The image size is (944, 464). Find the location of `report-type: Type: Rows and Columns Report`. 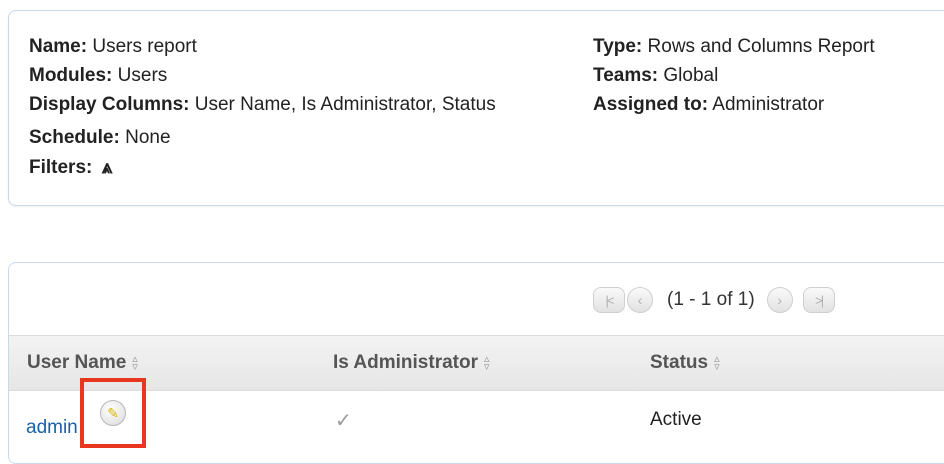

report-type: Type: Rows and Columns Report is located at coordinates (734, 47).